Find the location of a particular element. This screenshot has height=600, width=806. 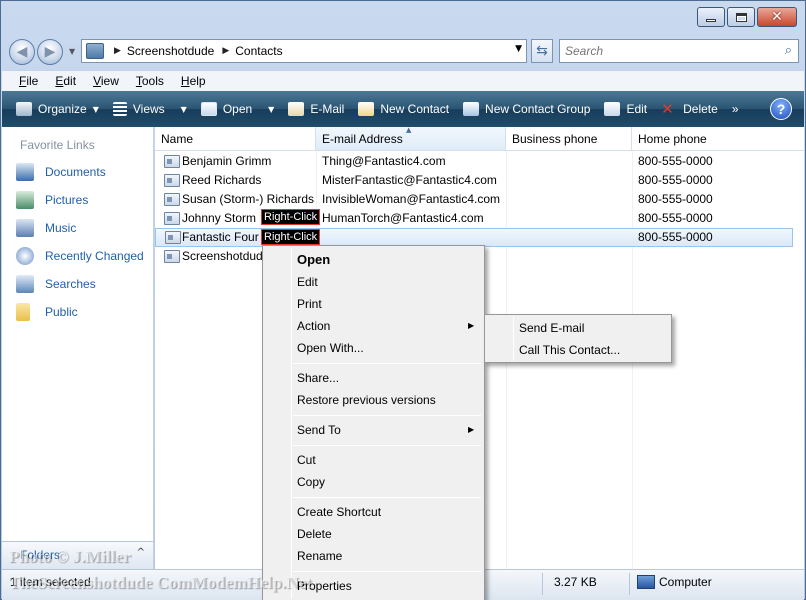

column-header-home-phone: Home phone is located at coordinates (718, 139).